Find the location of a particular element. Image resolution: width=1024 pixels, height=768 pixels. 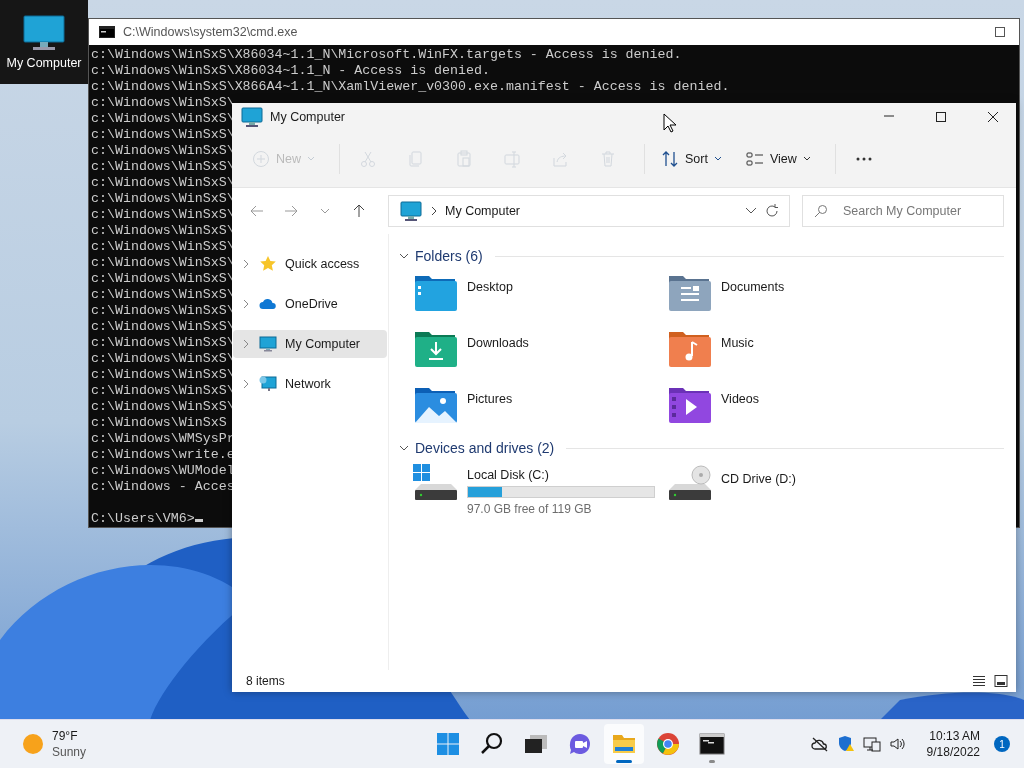

speaker-icon is located at coordinates (897, 744).